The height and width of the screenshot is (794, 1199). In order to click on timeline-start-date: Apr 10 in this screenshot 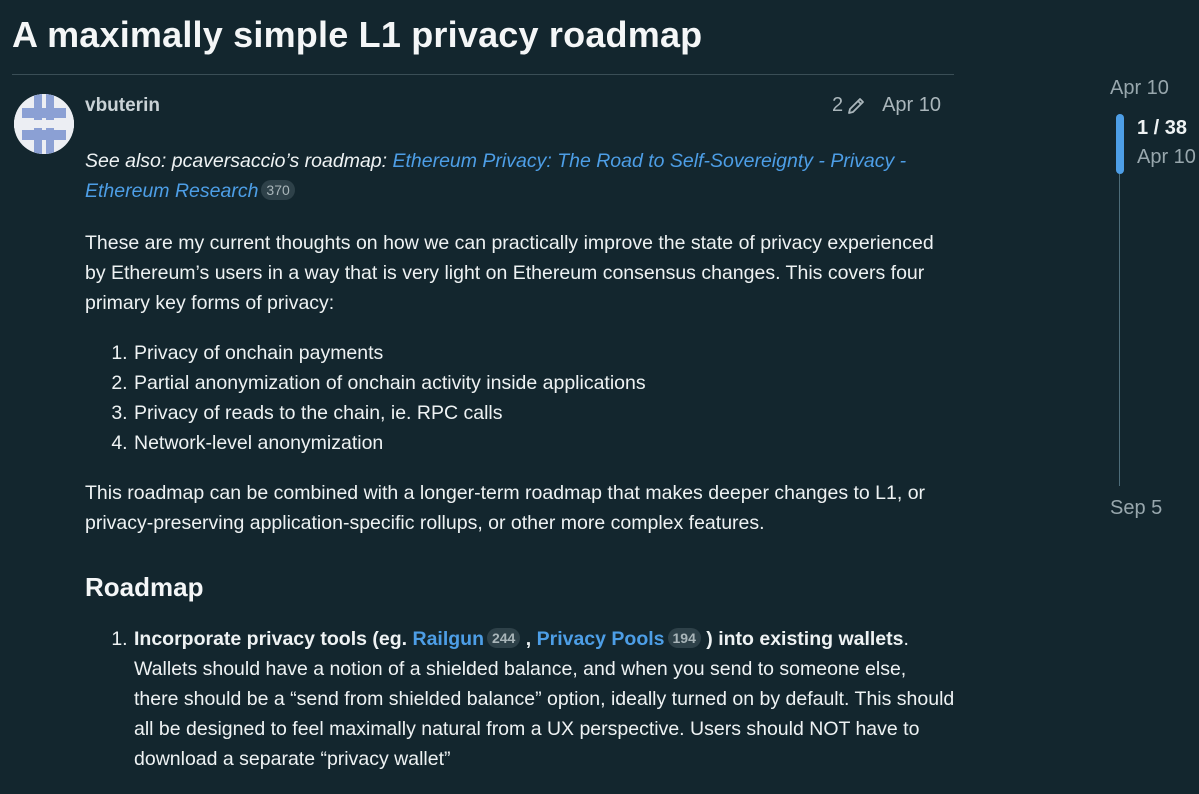, I will do `click(1139, 88)`.